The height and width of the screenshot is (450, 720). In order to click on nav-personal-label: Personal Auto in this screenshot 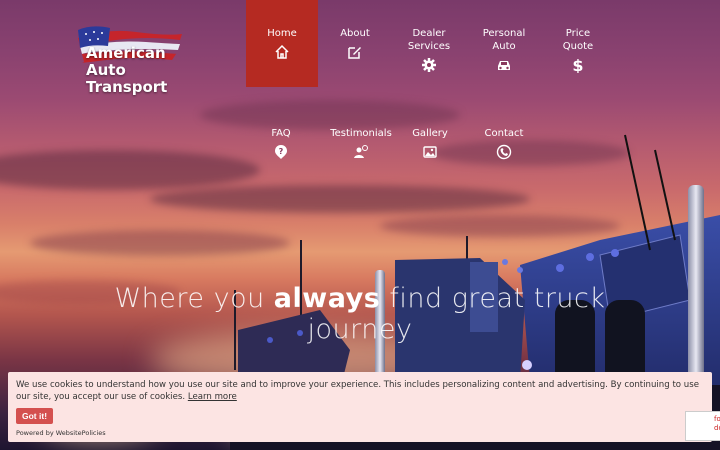, I will do `click(504, 40)`.